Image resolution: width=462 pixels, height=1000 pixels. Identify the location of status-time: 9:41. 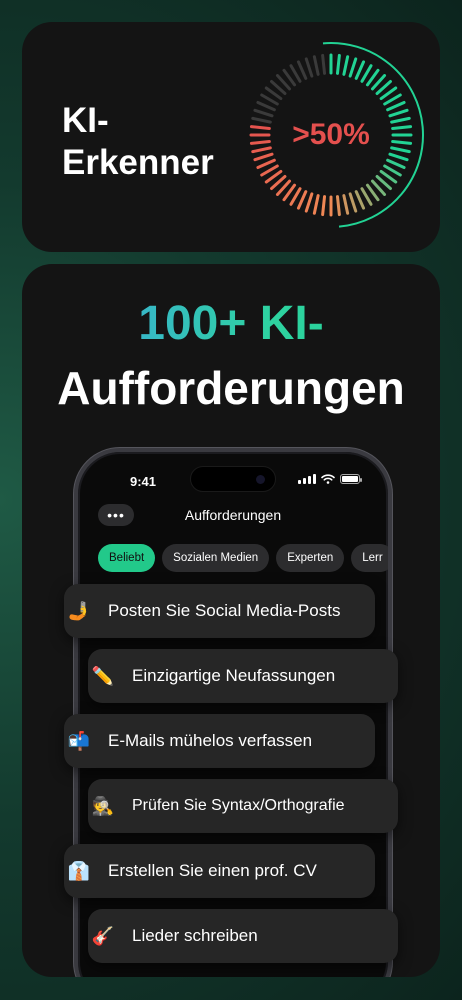
(143, 481).